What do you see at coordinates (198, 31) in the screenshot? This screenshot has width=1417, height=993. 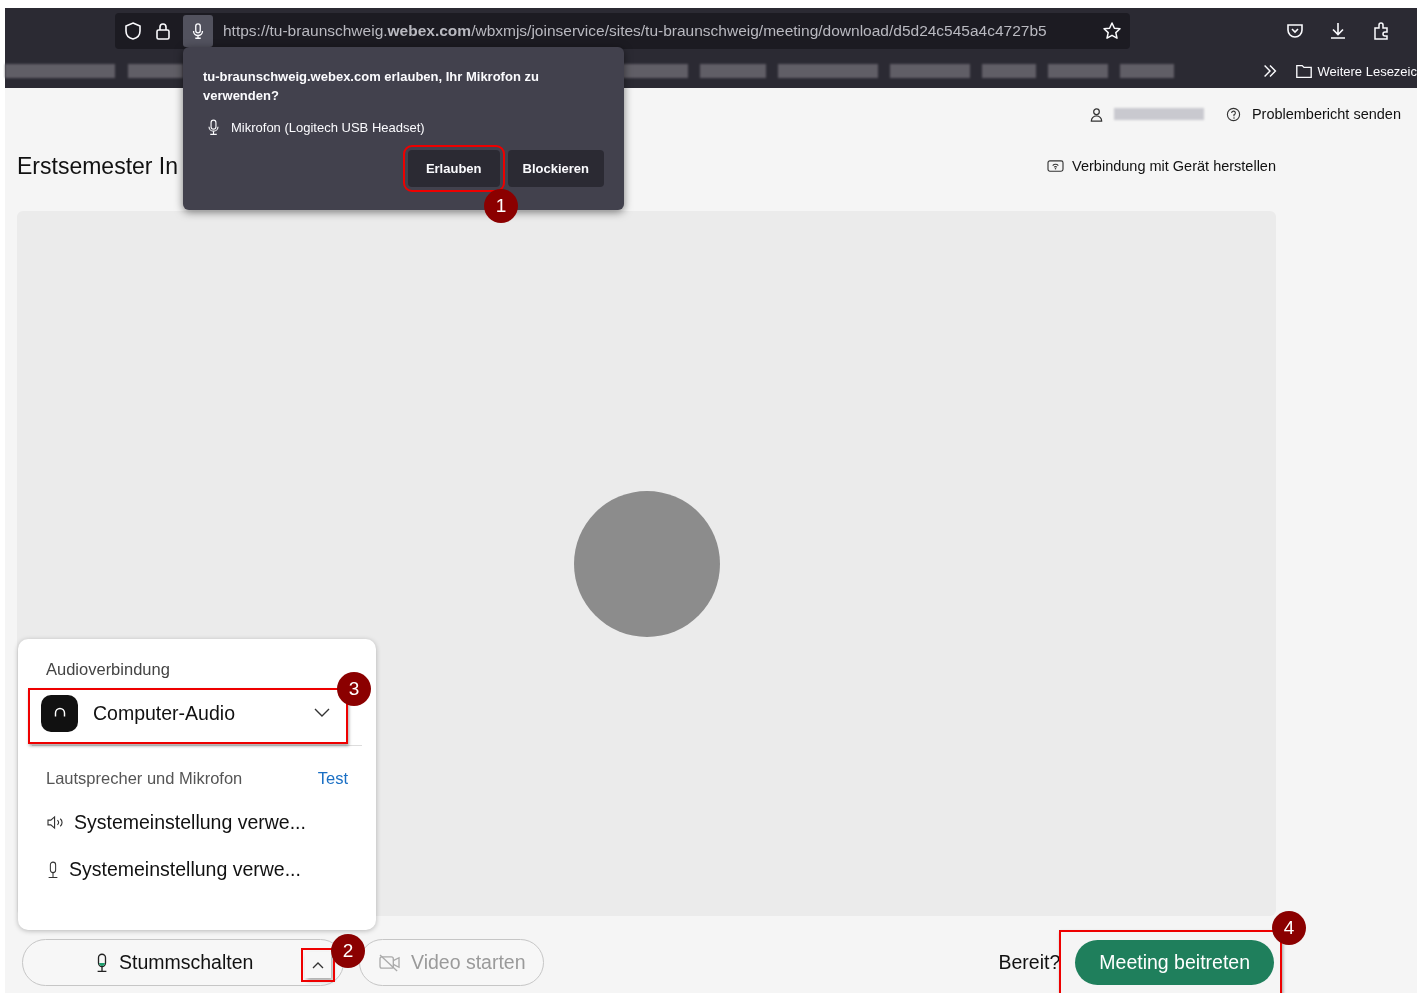 I see `microphone-permission-button` at bounding box center [198, 31].